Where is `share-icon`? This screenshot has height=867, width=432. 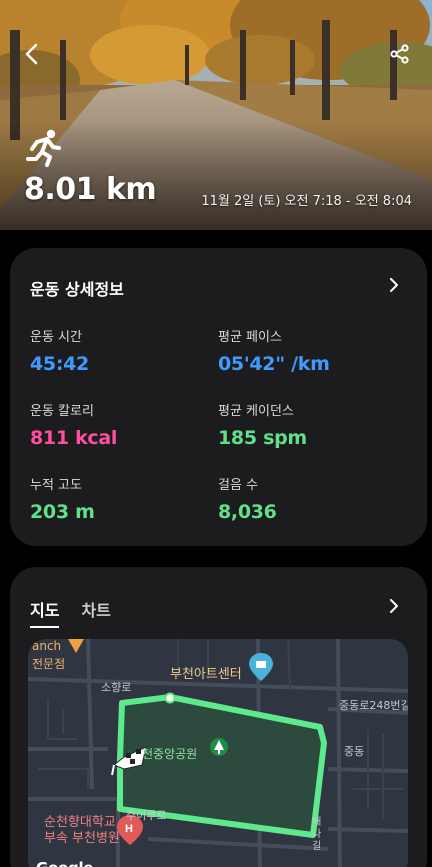
share-icon is located at coordinates (399, 54).